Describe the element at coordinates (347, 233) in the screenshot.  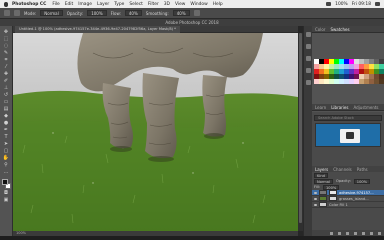
I see `add-mask-icon` at that location.